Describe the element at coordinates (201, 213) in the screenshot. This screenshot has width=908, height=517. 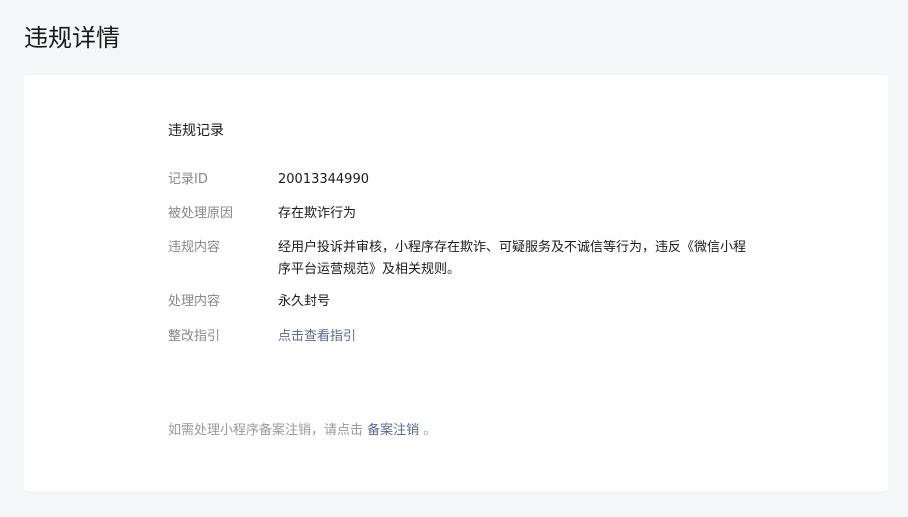
I see `reason-label: 被处理原因` at that location.